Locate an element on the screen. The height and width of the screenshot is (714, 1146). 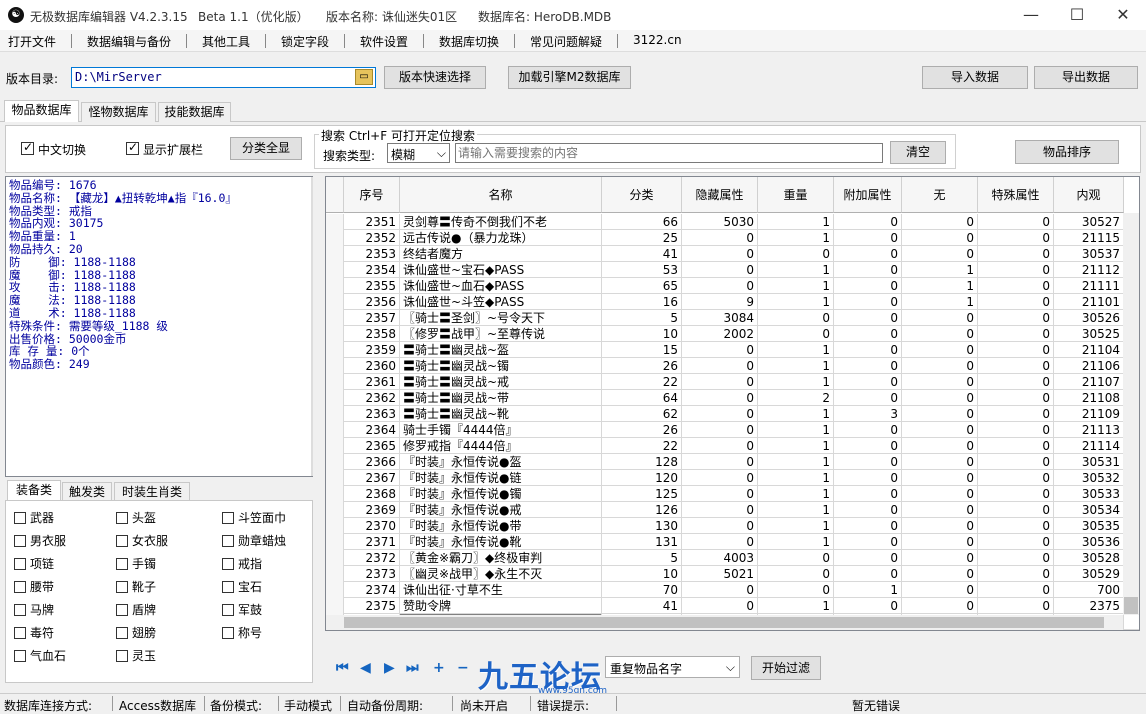
col-name-cell: 〖黄金※霸刀〗◆终极审判 is located at coordinates (501, 558).